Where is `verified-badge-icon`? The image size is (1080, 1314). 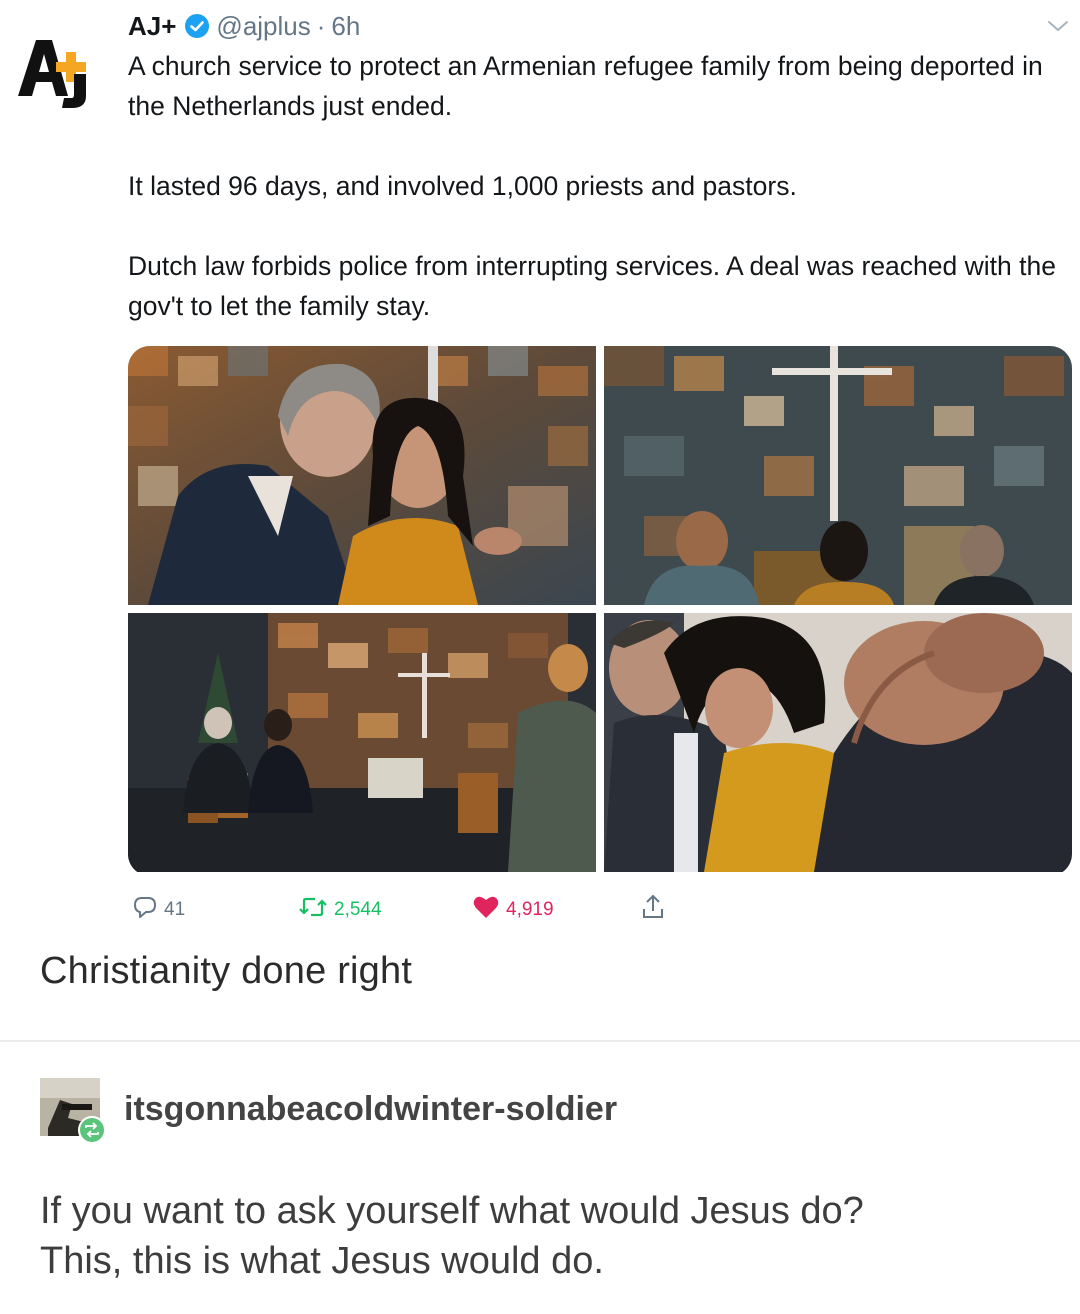
verified-badge-icon is located at coordinates (197, 26).